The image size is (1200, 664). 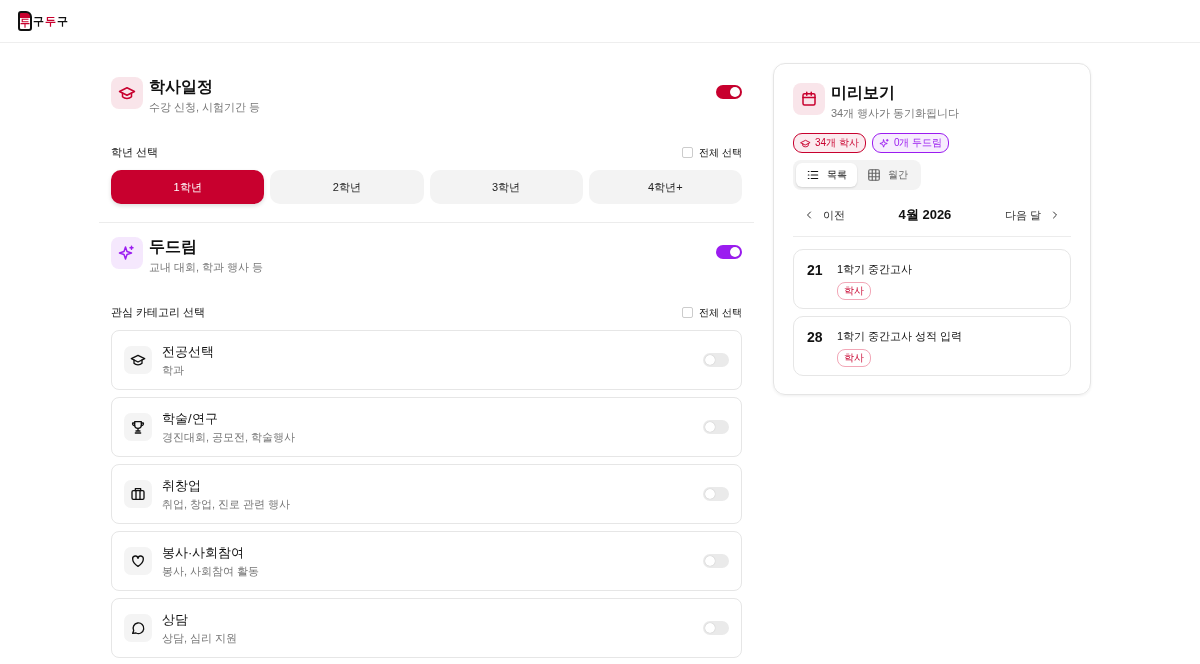 I want to click on count-badge: 0개 두드림, so click(x=910, y=143).